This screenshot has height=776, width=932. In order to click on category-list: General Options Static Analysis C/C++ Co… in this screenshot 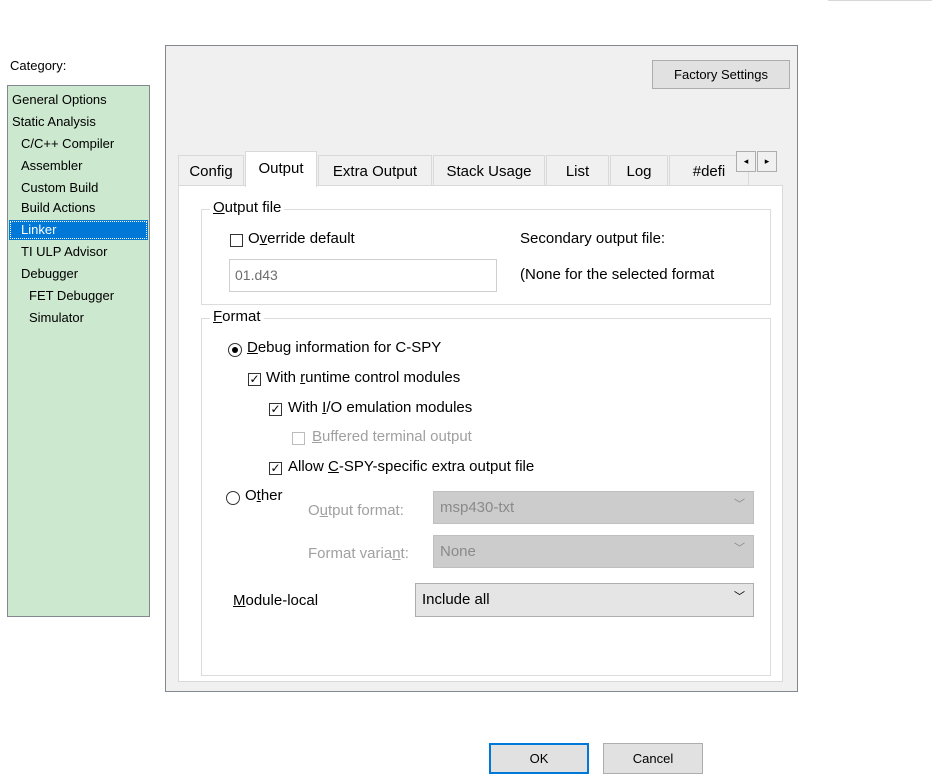, I will do `click(78, 351)`.